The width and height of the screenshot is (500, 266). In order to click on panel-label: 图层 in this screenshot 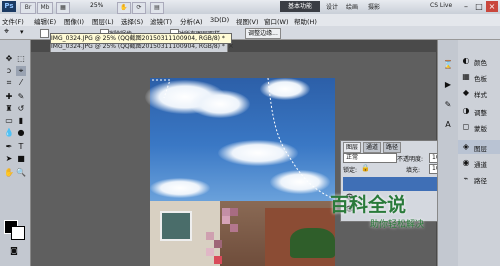, I will do `click(480, 149)`.